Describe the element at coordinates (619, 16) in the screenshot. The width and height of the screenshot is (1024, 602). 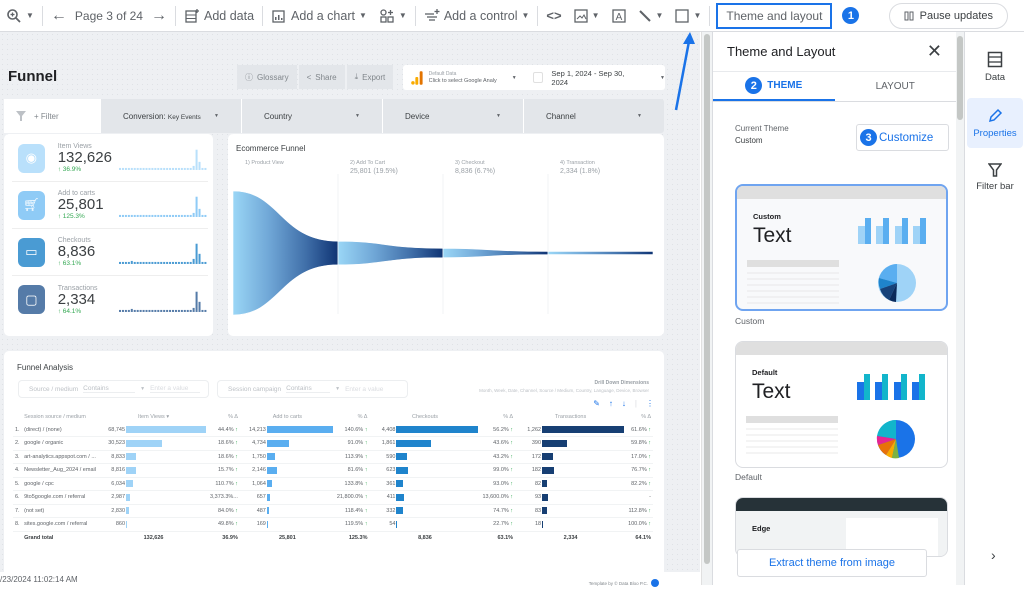
I see `text-box-button: A` at that location.